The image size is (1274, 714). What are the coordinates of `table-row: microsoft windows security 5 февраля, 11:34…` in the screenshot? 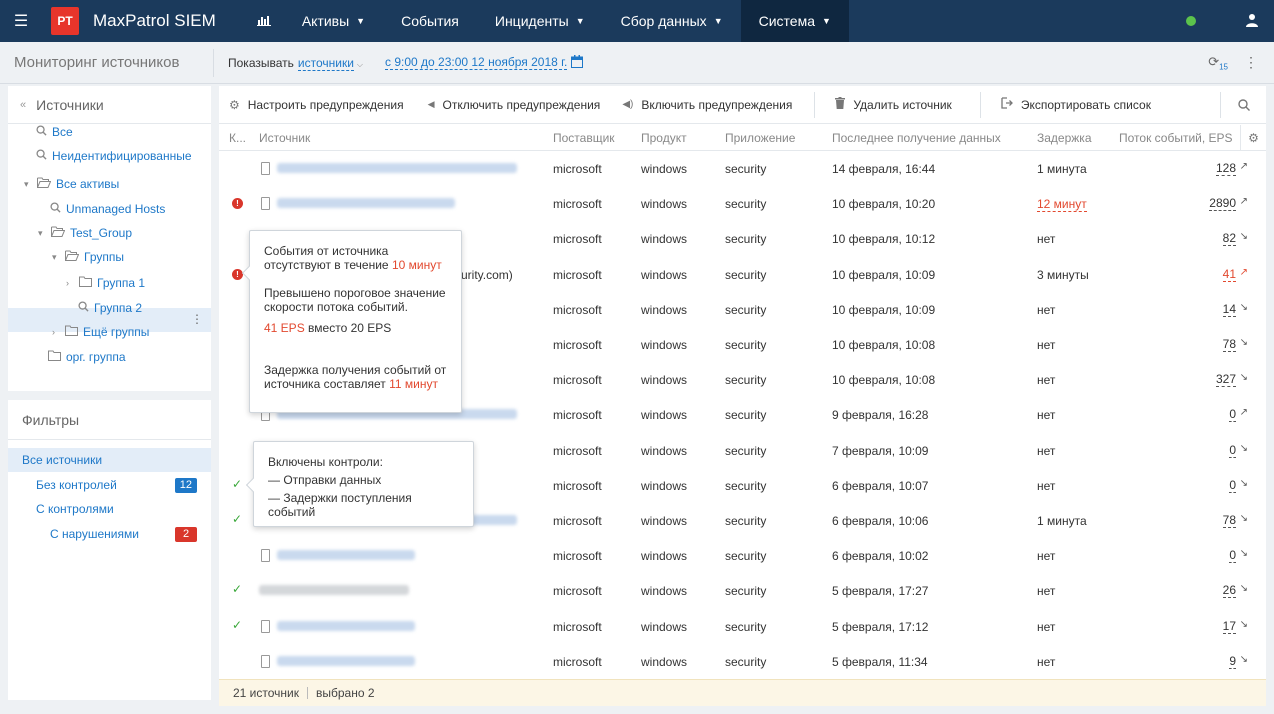 It's located at (742, 662).